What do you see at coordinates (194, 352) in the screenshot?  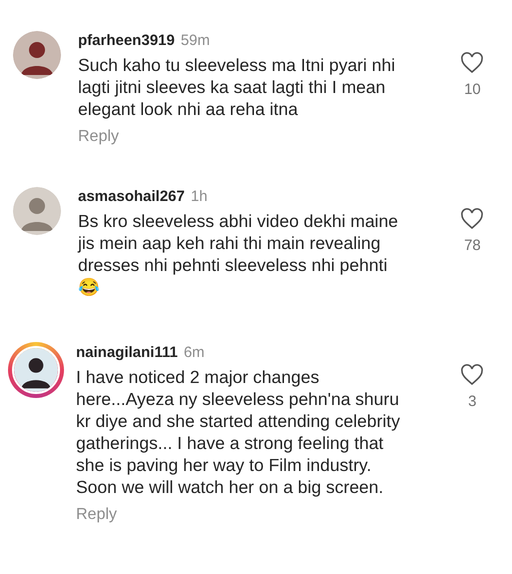 I see `timestamp: 6m` at bounding box center [194, 352].